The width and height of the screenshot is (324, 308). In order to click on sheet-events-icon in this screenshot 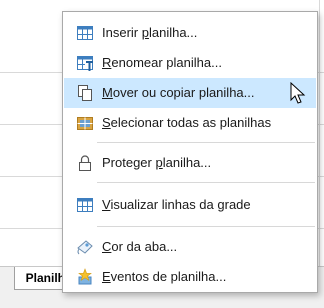, I will do `click(85, 276)`.